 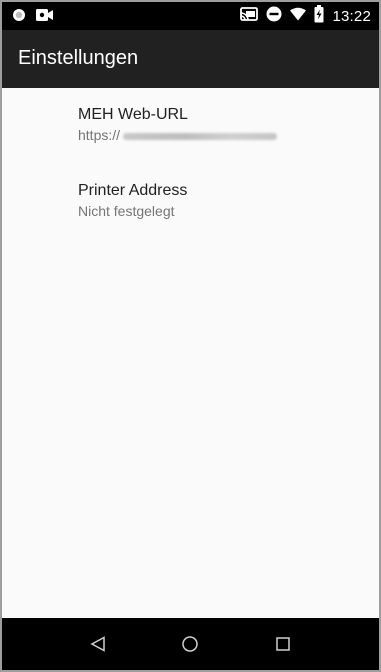 I want to click on home-icon, so click(x=190, y=644).